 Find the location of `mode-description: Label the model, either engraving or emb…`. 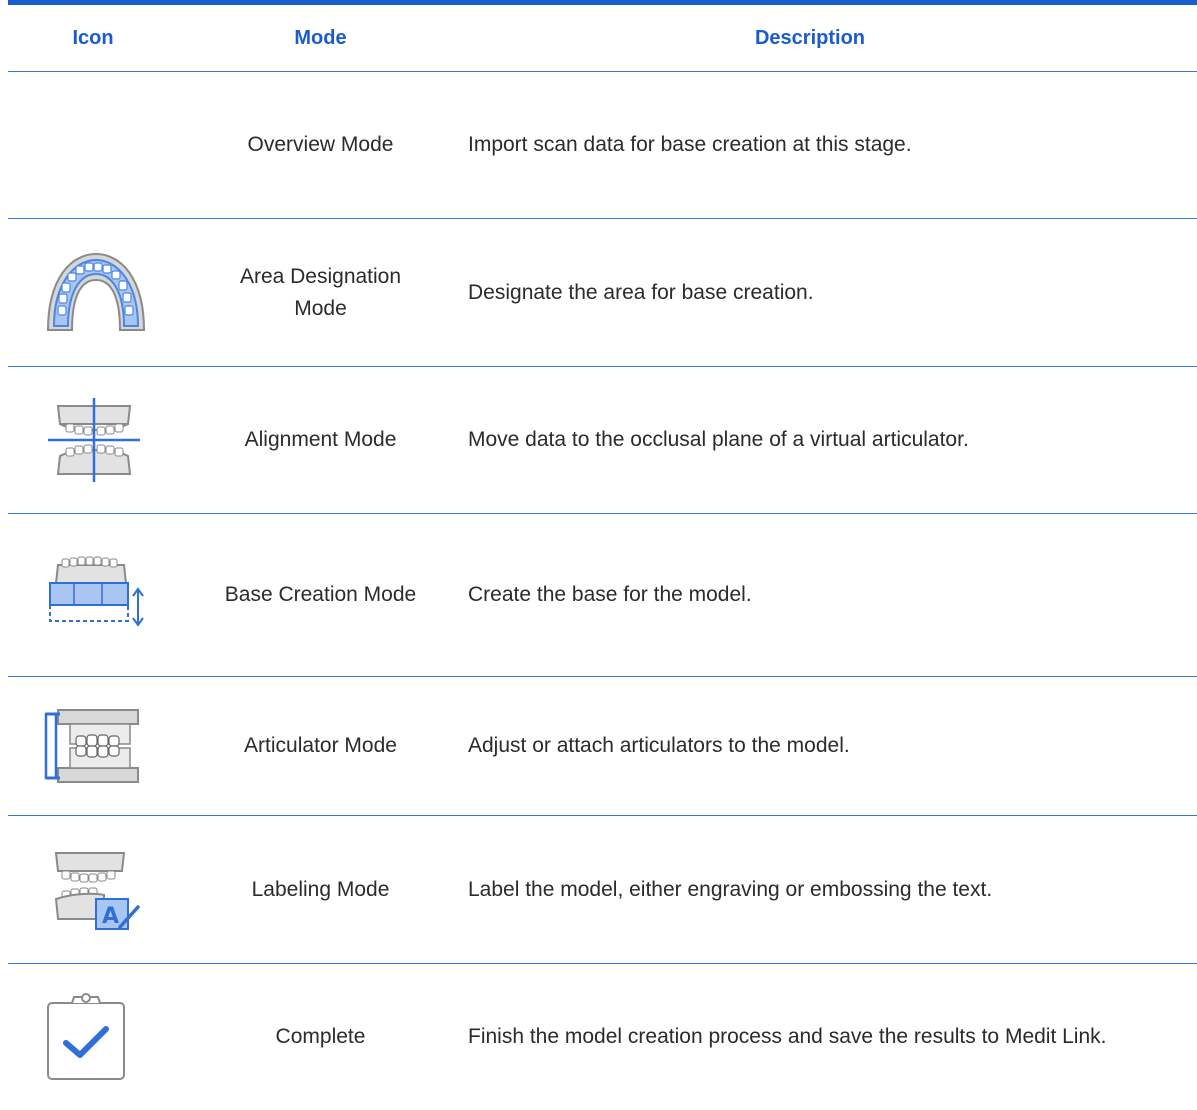

mode-description: Label the model, either engraving or emb… is located at coordinates (730, 889).